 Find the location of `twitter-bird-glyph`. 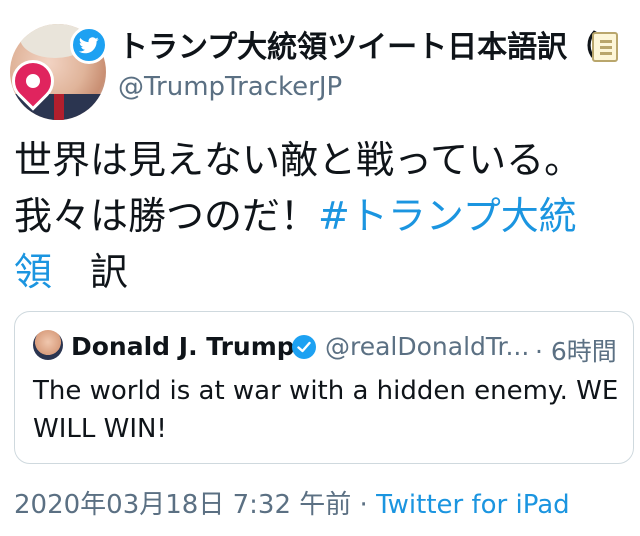

twitter-bird-glyph is located at coordinates (89, 44).